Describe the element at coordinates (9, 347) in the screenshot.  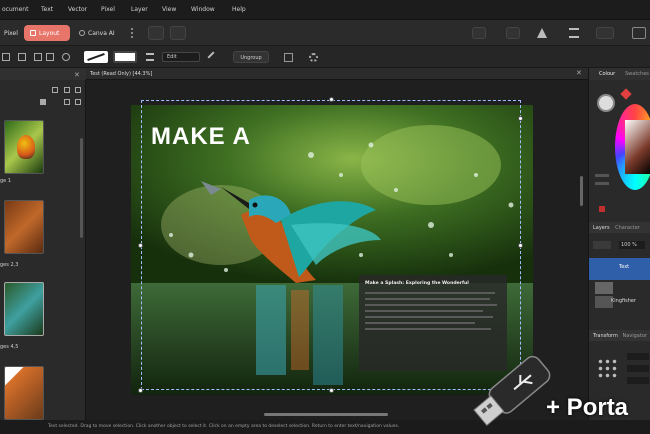
I see `page-label: ges 4,5` at that location.